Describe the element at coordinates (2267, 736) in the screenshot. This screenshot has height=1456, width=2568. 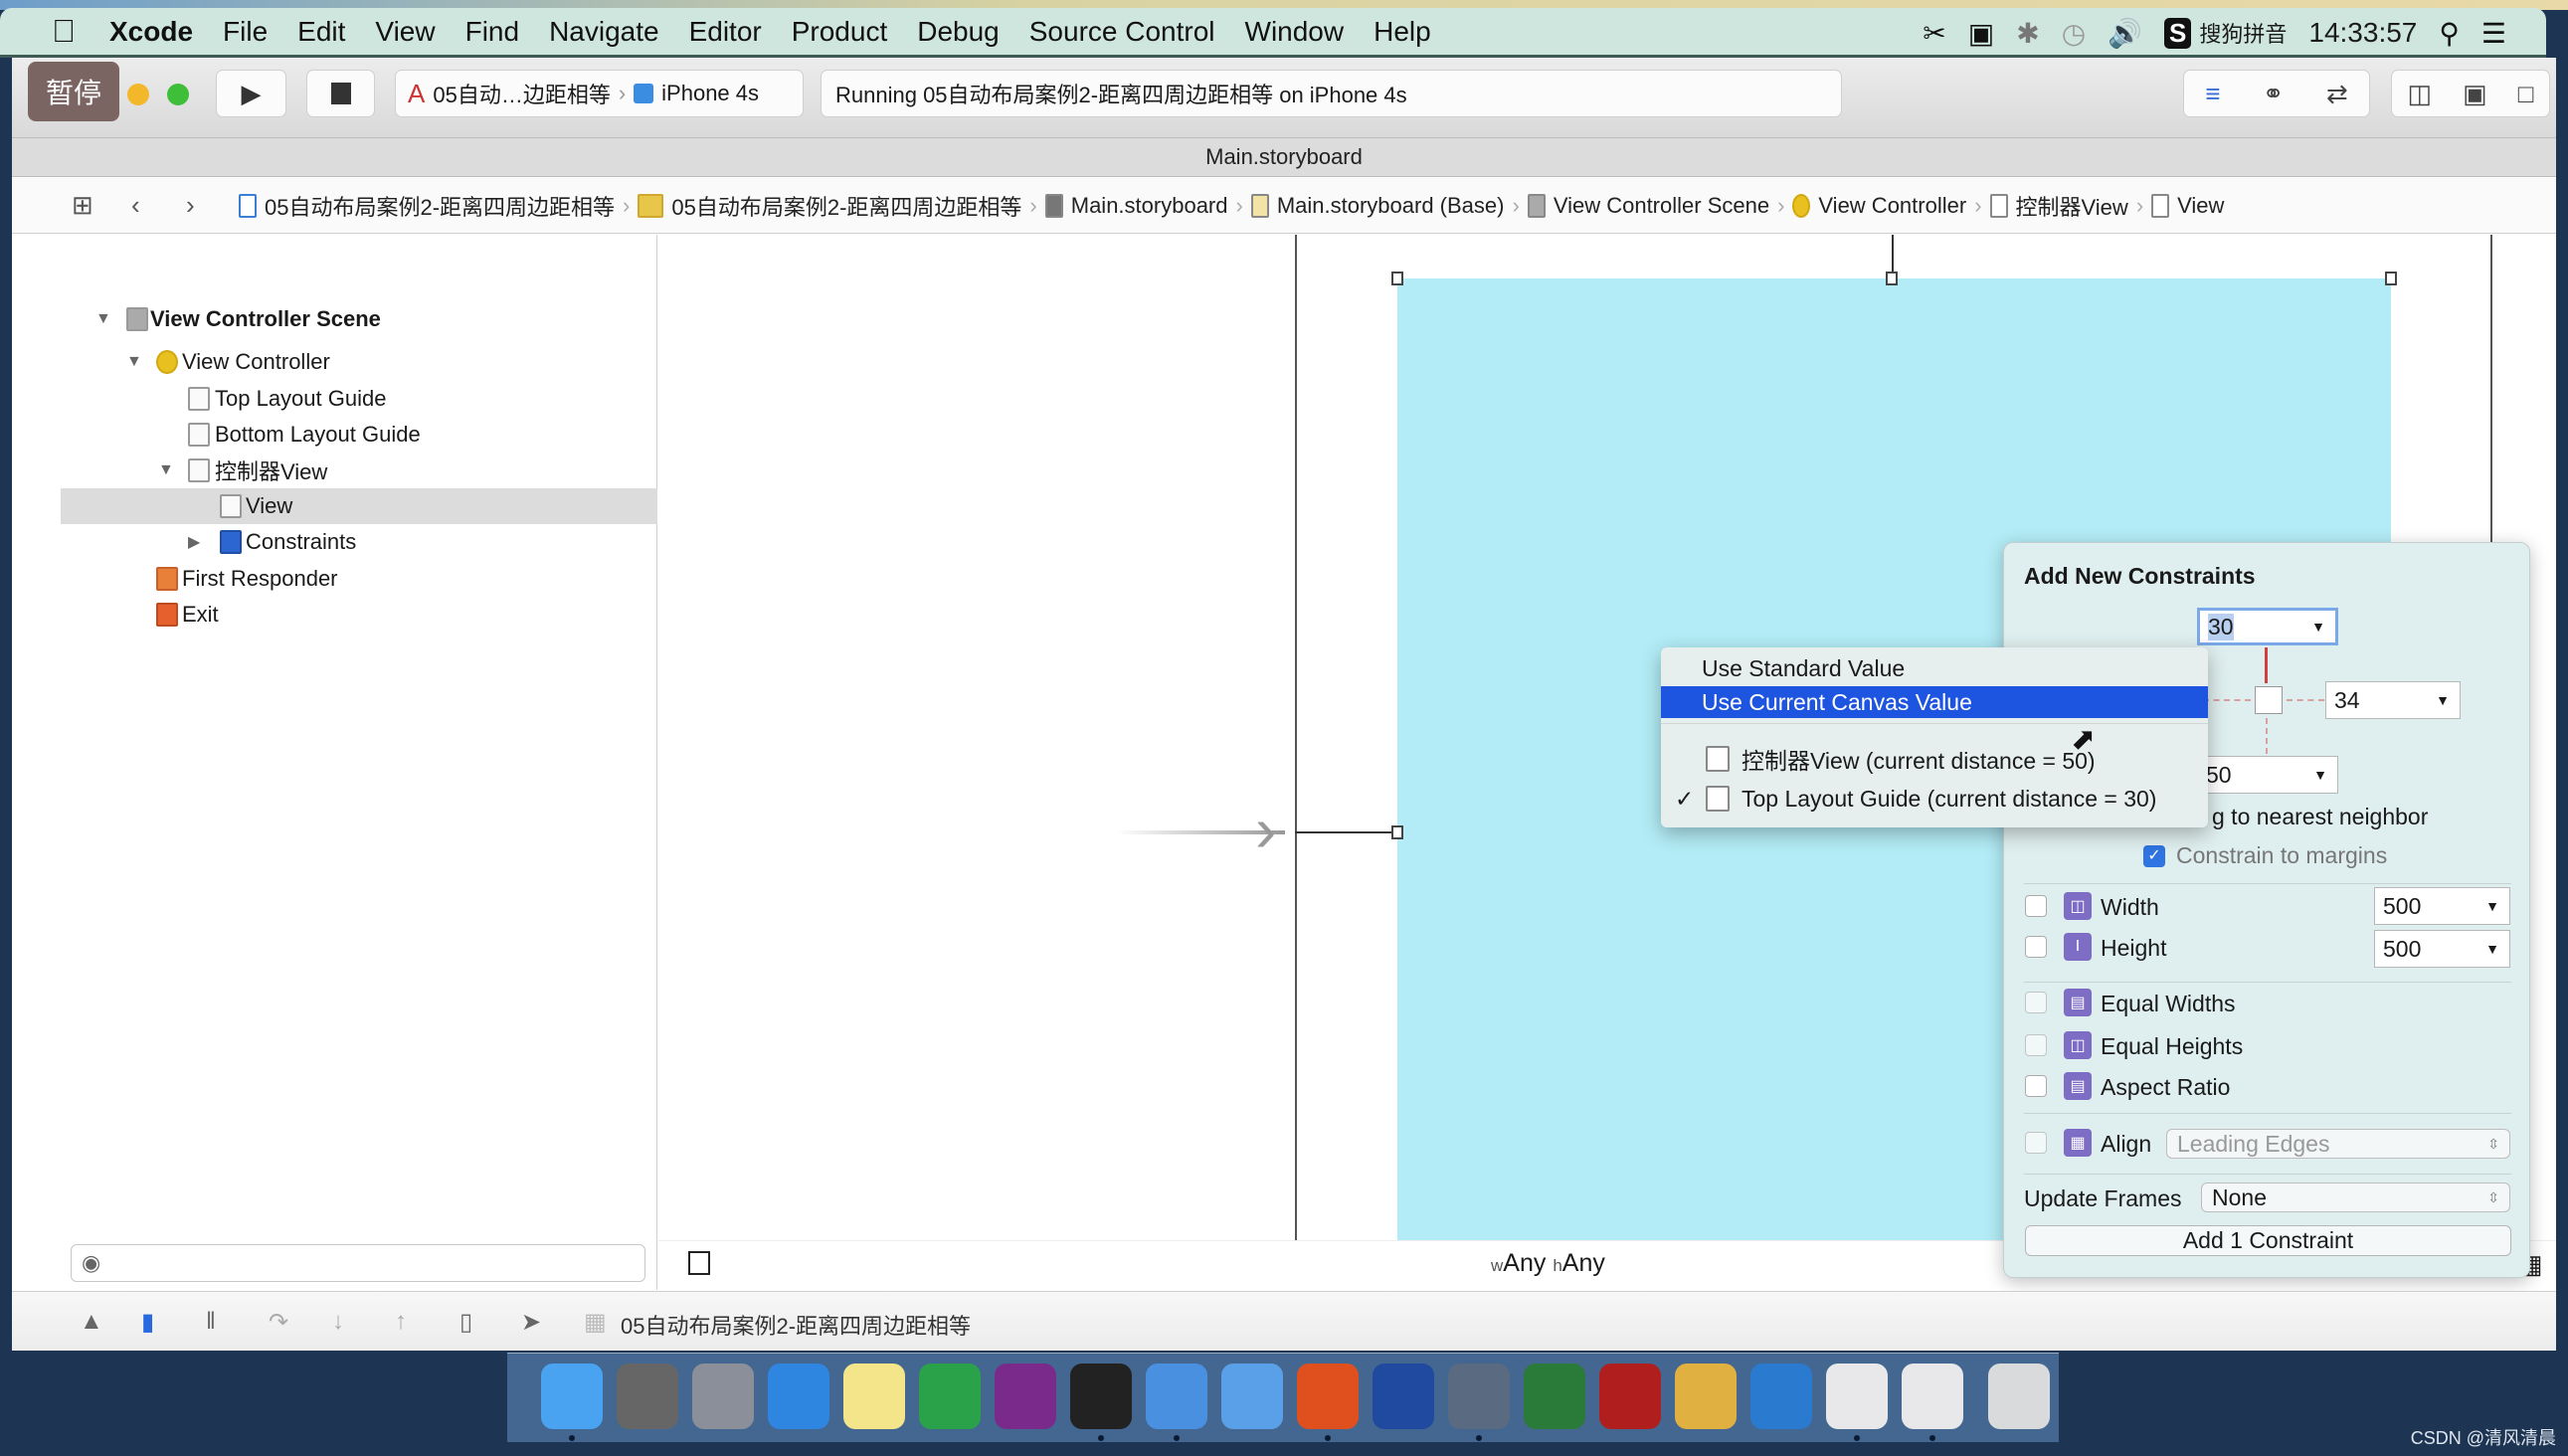
I see `bottom-constraint-strut` at that location.